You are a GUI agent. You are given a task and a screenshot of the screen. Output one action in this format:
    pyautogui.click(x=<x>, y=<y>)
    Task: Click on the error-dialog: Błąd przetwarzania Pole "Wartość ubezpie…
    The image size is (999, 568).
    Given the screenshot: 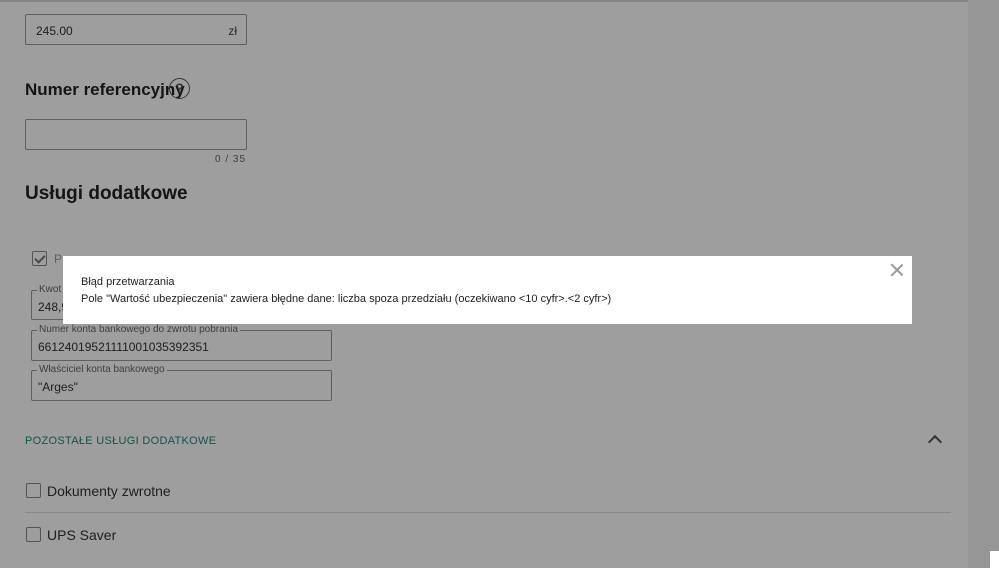 What is the action you would take?
    pyautogui.click(x=487, y=290)
    